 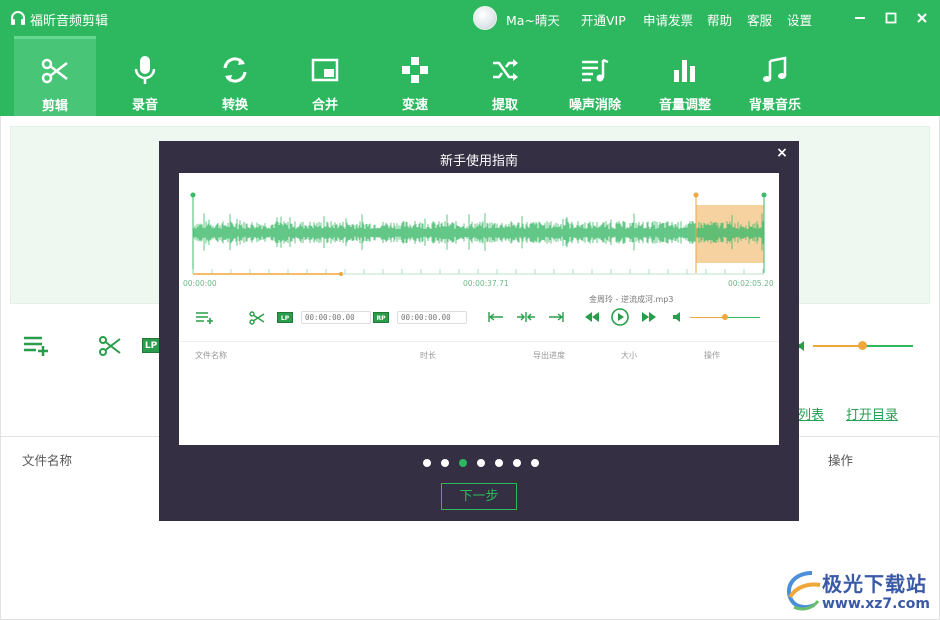 I want to click on maximize-icon, so click(x=891, y=18).